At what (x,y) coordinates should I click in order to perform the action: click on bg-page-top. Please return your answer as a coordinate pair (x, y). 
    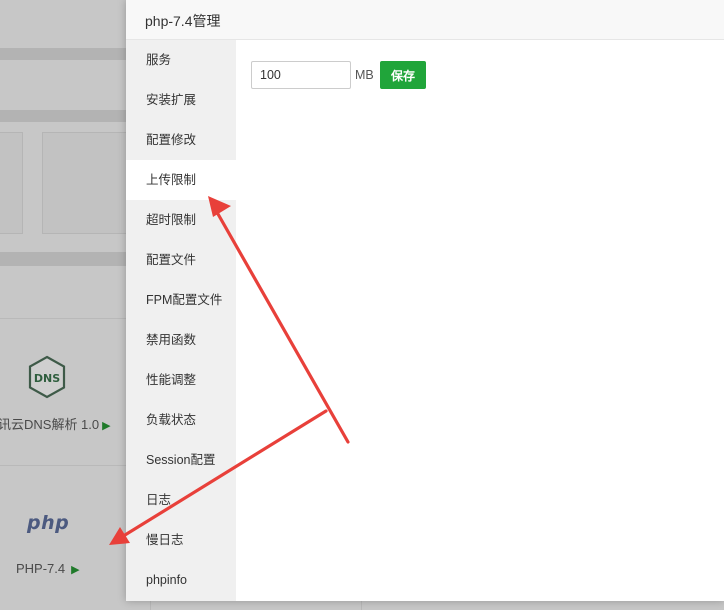
    Looking at the image, I should click on (63, 24).